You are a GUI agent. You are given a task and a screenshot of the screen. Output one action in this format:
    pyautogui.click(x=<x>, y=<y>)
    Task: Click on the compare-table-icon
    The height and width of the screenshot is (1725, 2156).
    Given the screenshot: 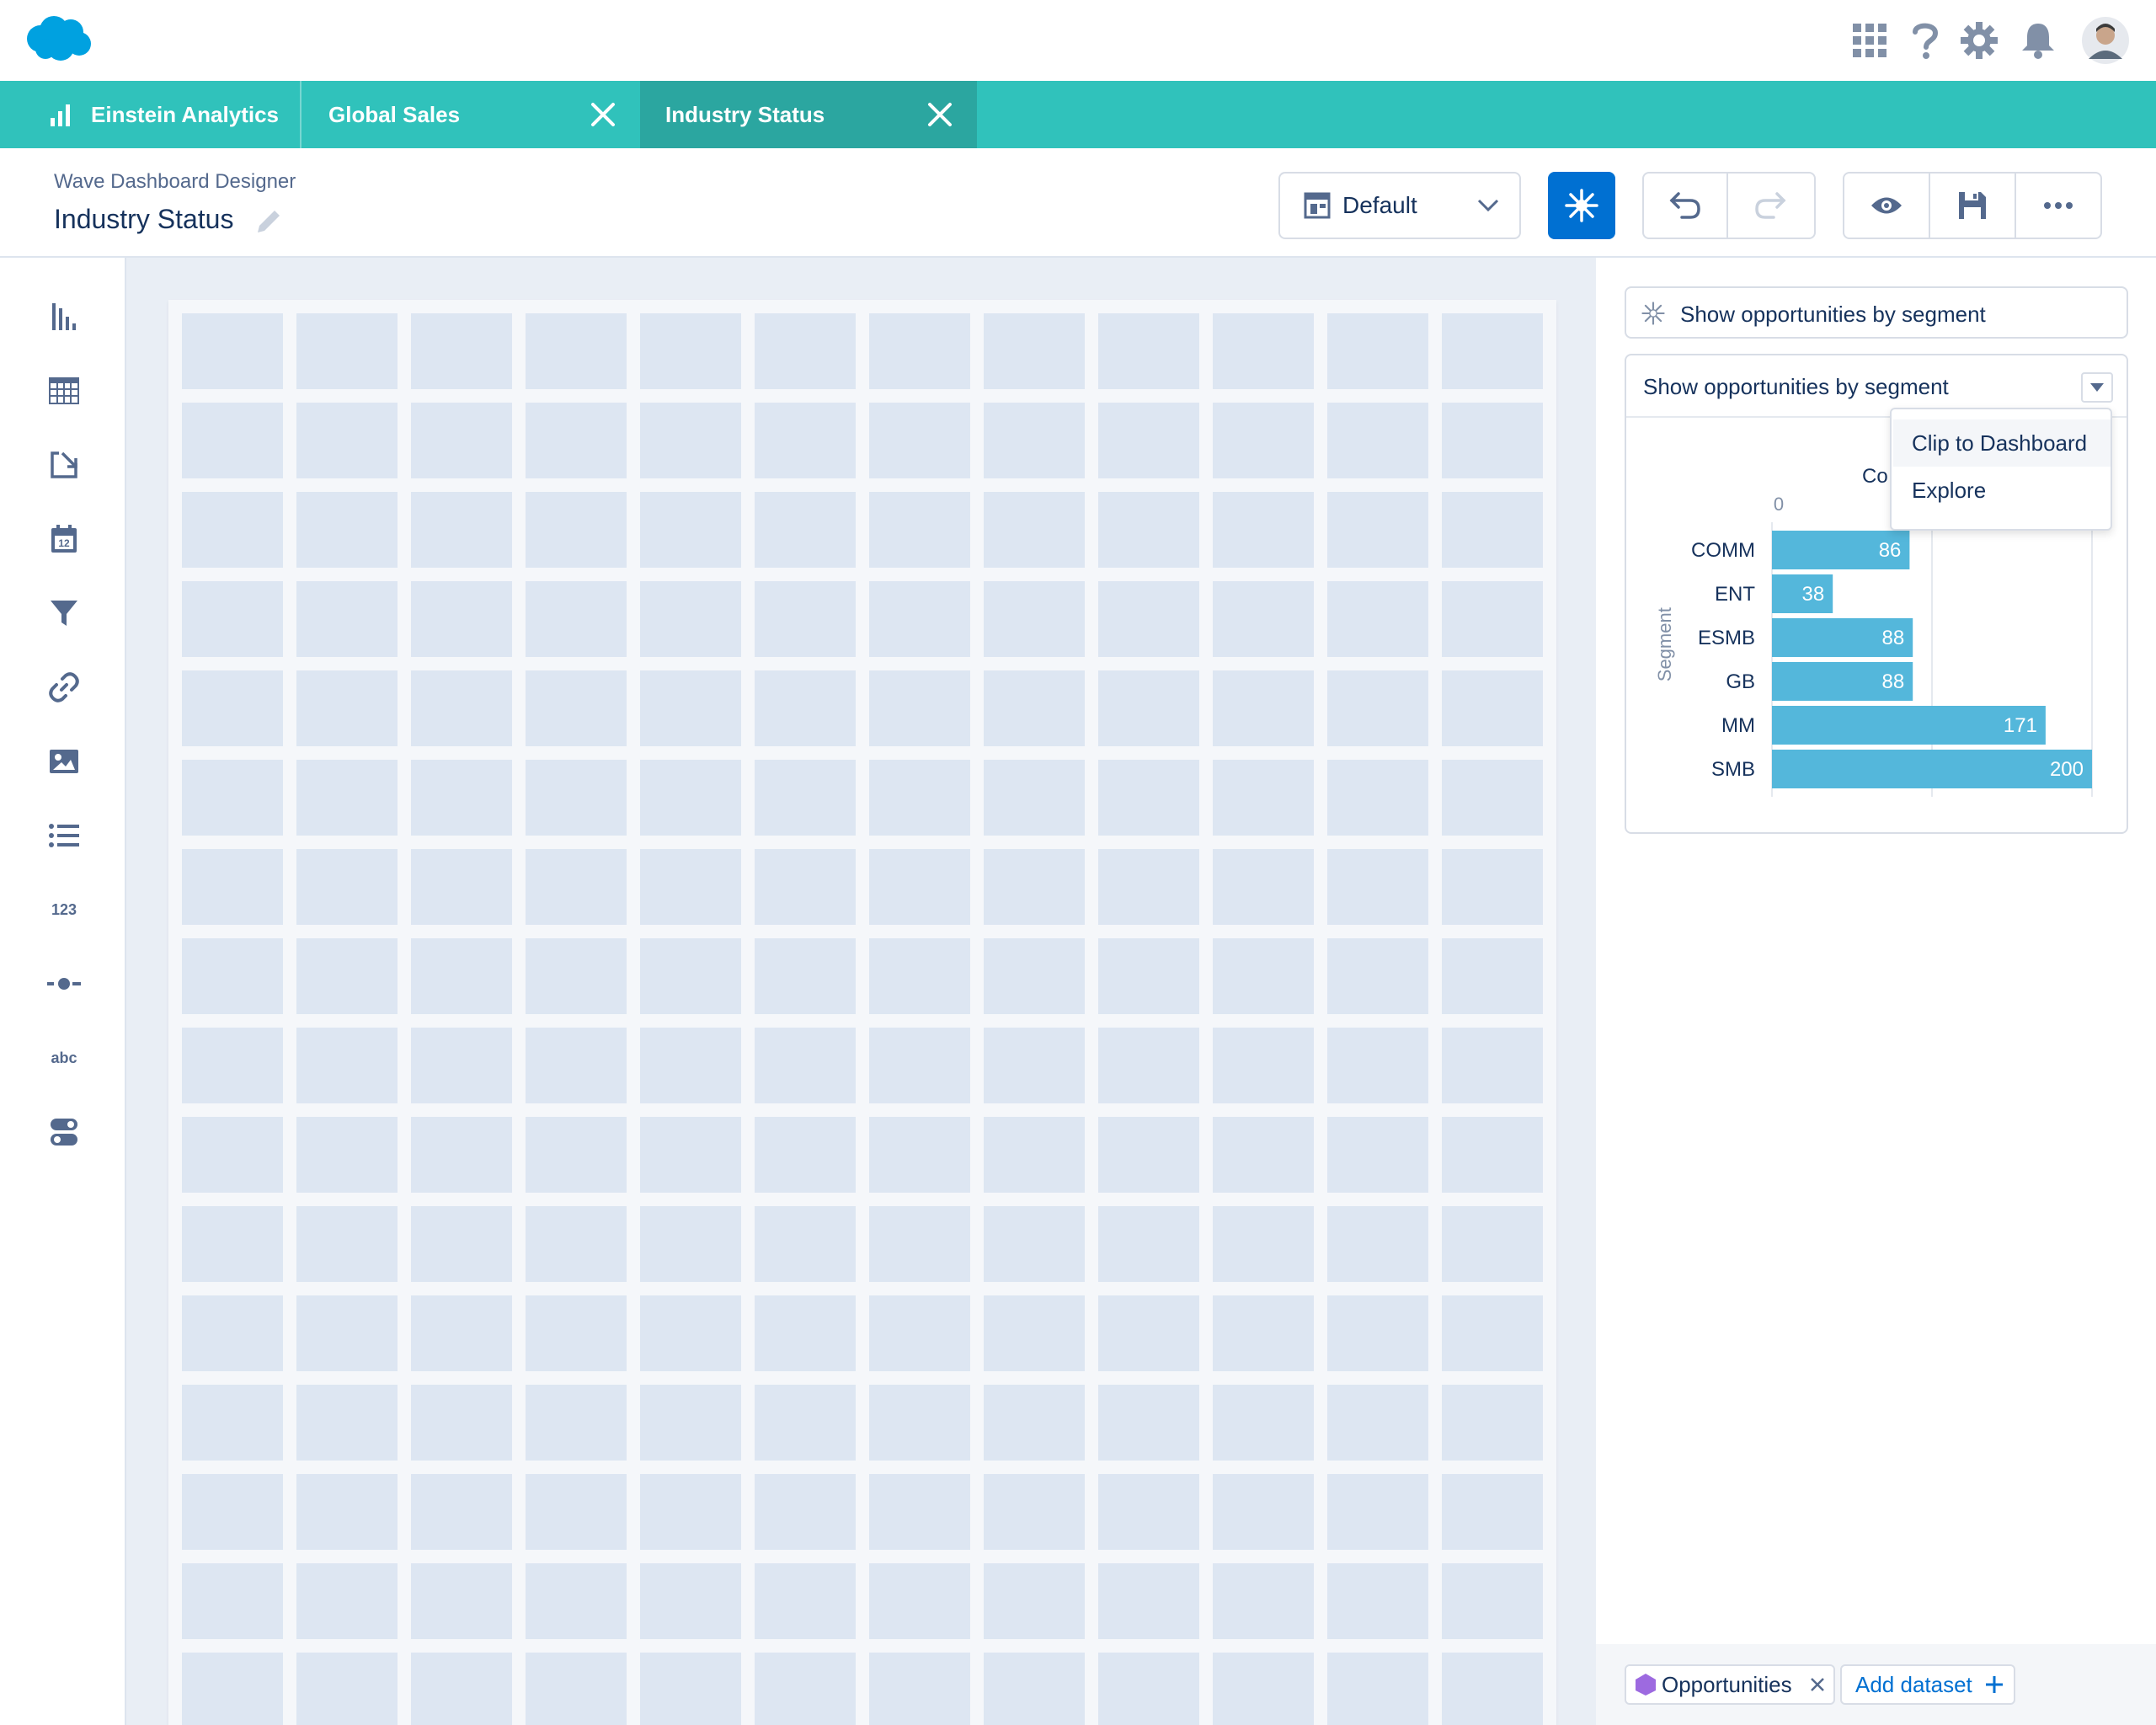 What is the action you would take?
    pyautogui.click(x=64, y=465)
    